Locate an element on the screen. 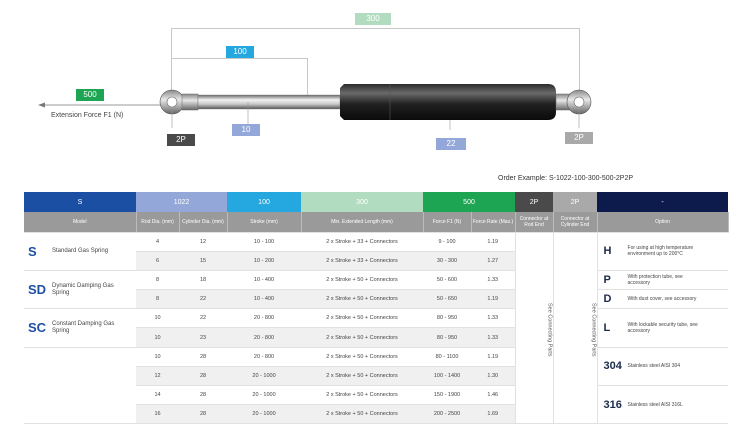  length-cell: 2 x Stroke + 33 + Connectors is located at coordinates (362, 242).